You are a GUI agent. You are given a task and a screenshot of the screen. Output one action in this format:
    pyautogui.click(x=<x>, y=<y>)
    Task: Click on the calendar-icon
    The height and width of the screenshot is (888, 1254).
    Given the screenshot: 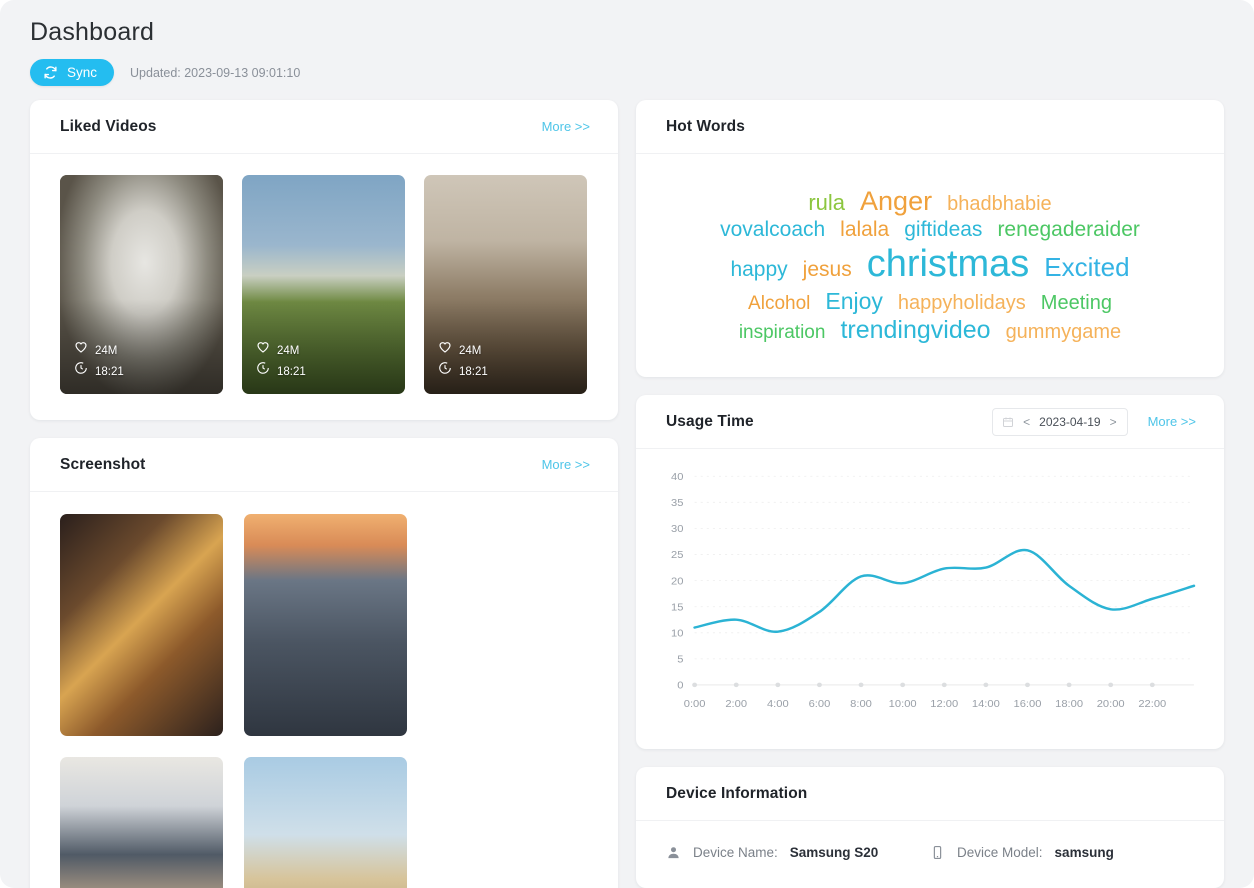 What is the action you would take?
    pyautogui.click(x=1008, y=422)
    